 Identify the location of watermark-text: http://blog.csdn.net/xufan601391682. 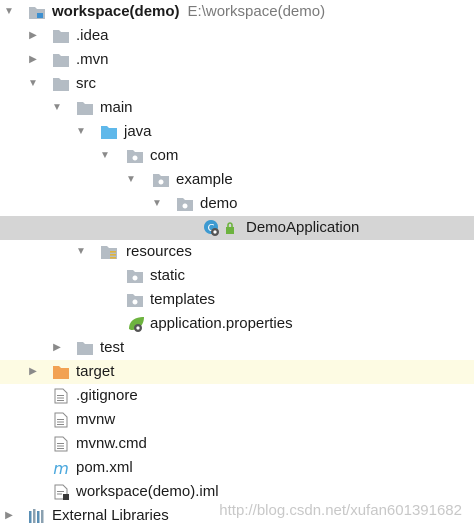
(340, 510).